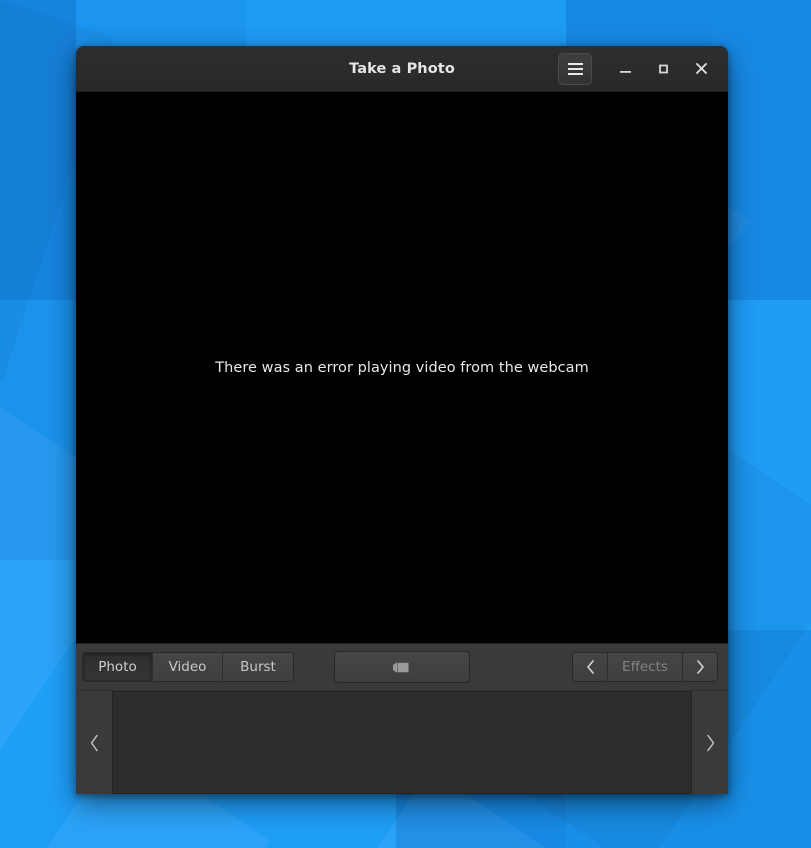  I want to click on close-icon, so click(701, 68).